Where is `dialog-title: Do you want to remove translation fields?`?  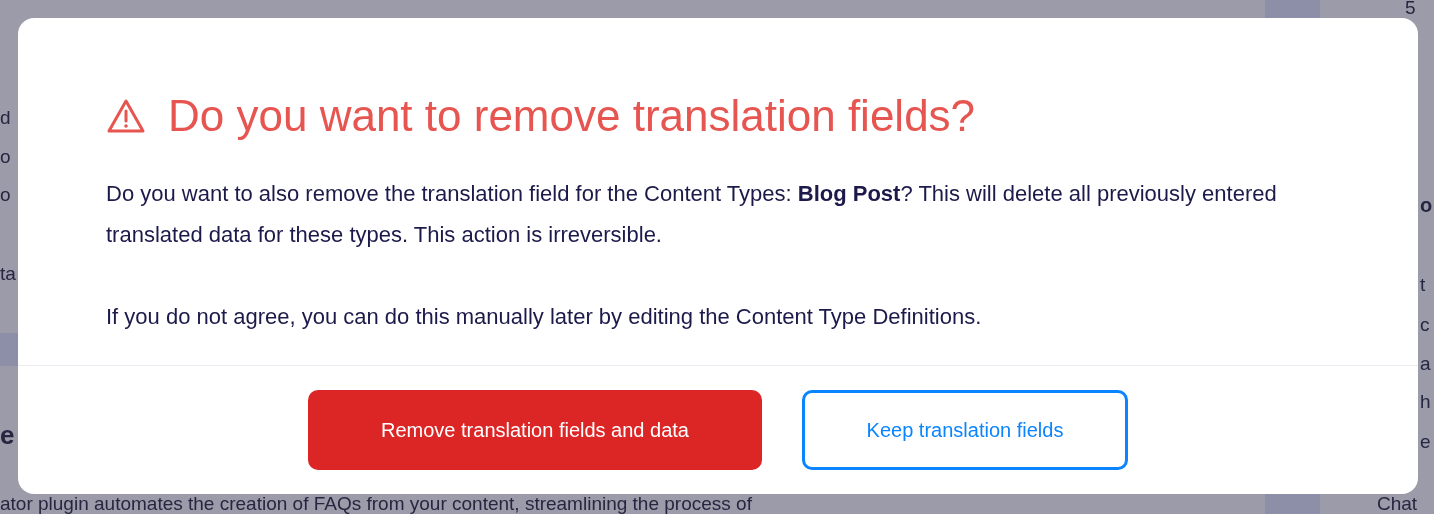 dialog-title: Do you want to remove translation fields? is located at coordinates (572, 116).